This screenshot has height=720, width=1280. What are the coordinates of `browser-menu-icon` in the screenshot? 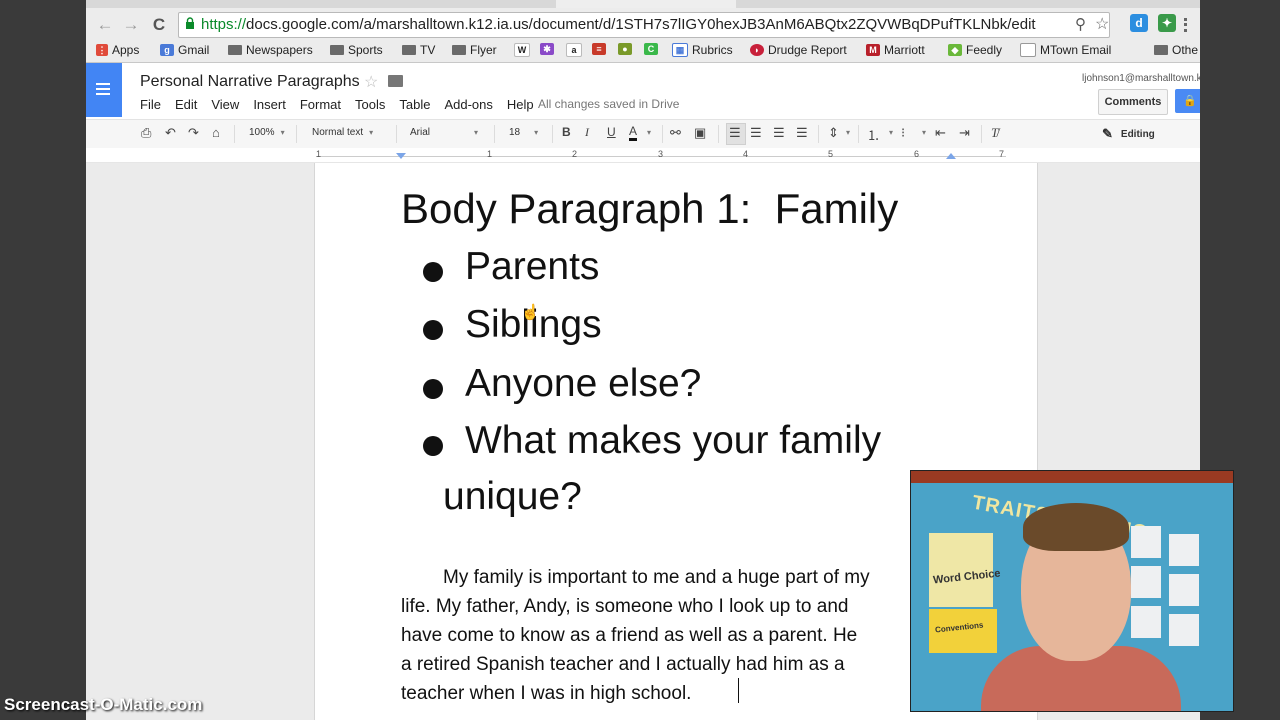 It's located at (1187, 25).